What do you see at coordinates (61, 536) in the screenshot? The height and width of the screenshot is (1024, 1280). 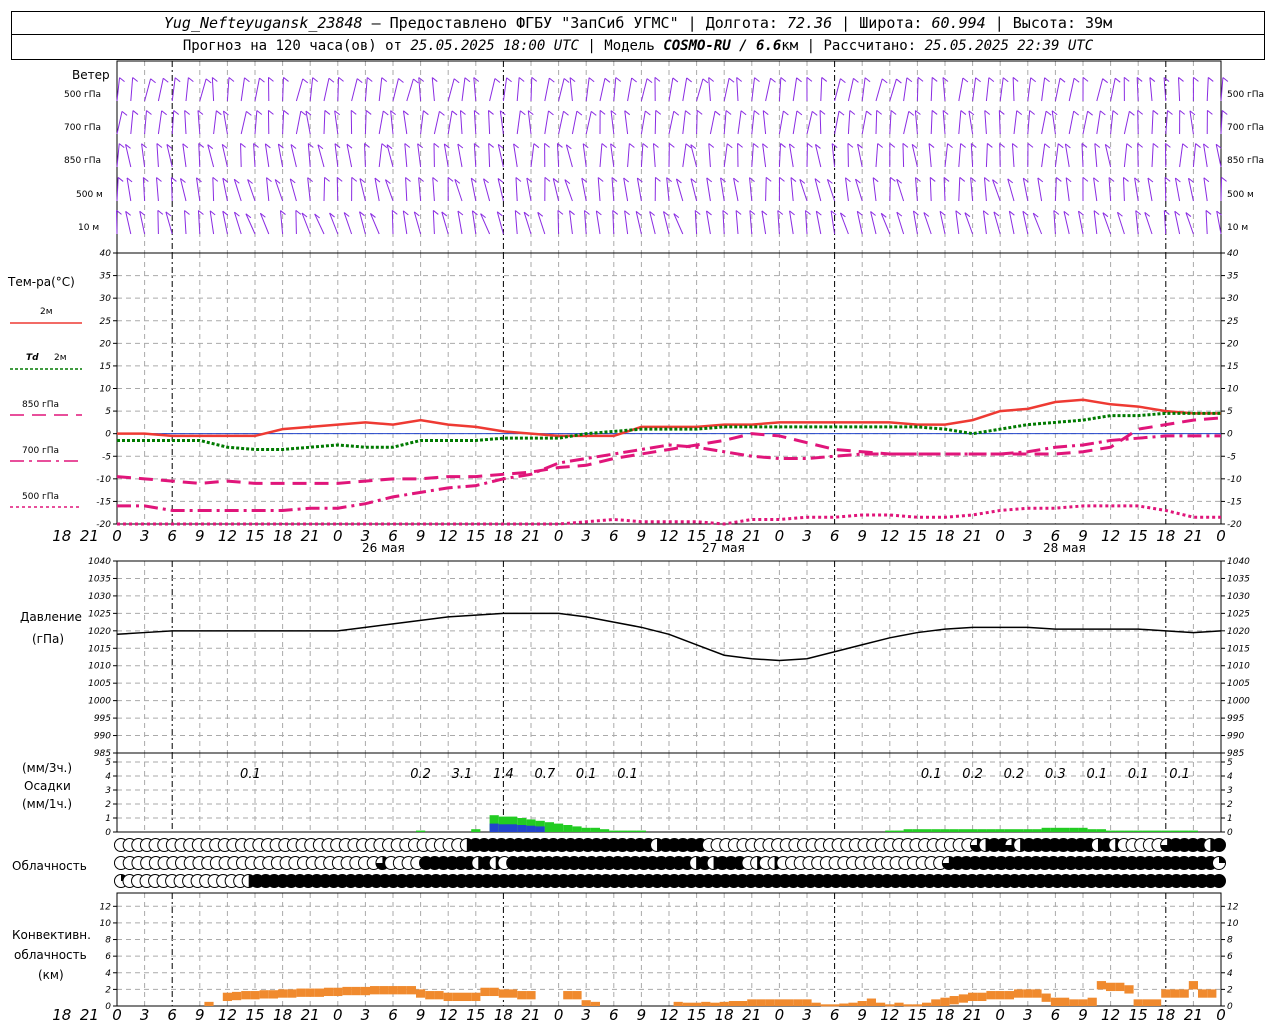 I see `temp-hour-label: 18` at bounding box center [61, 536].